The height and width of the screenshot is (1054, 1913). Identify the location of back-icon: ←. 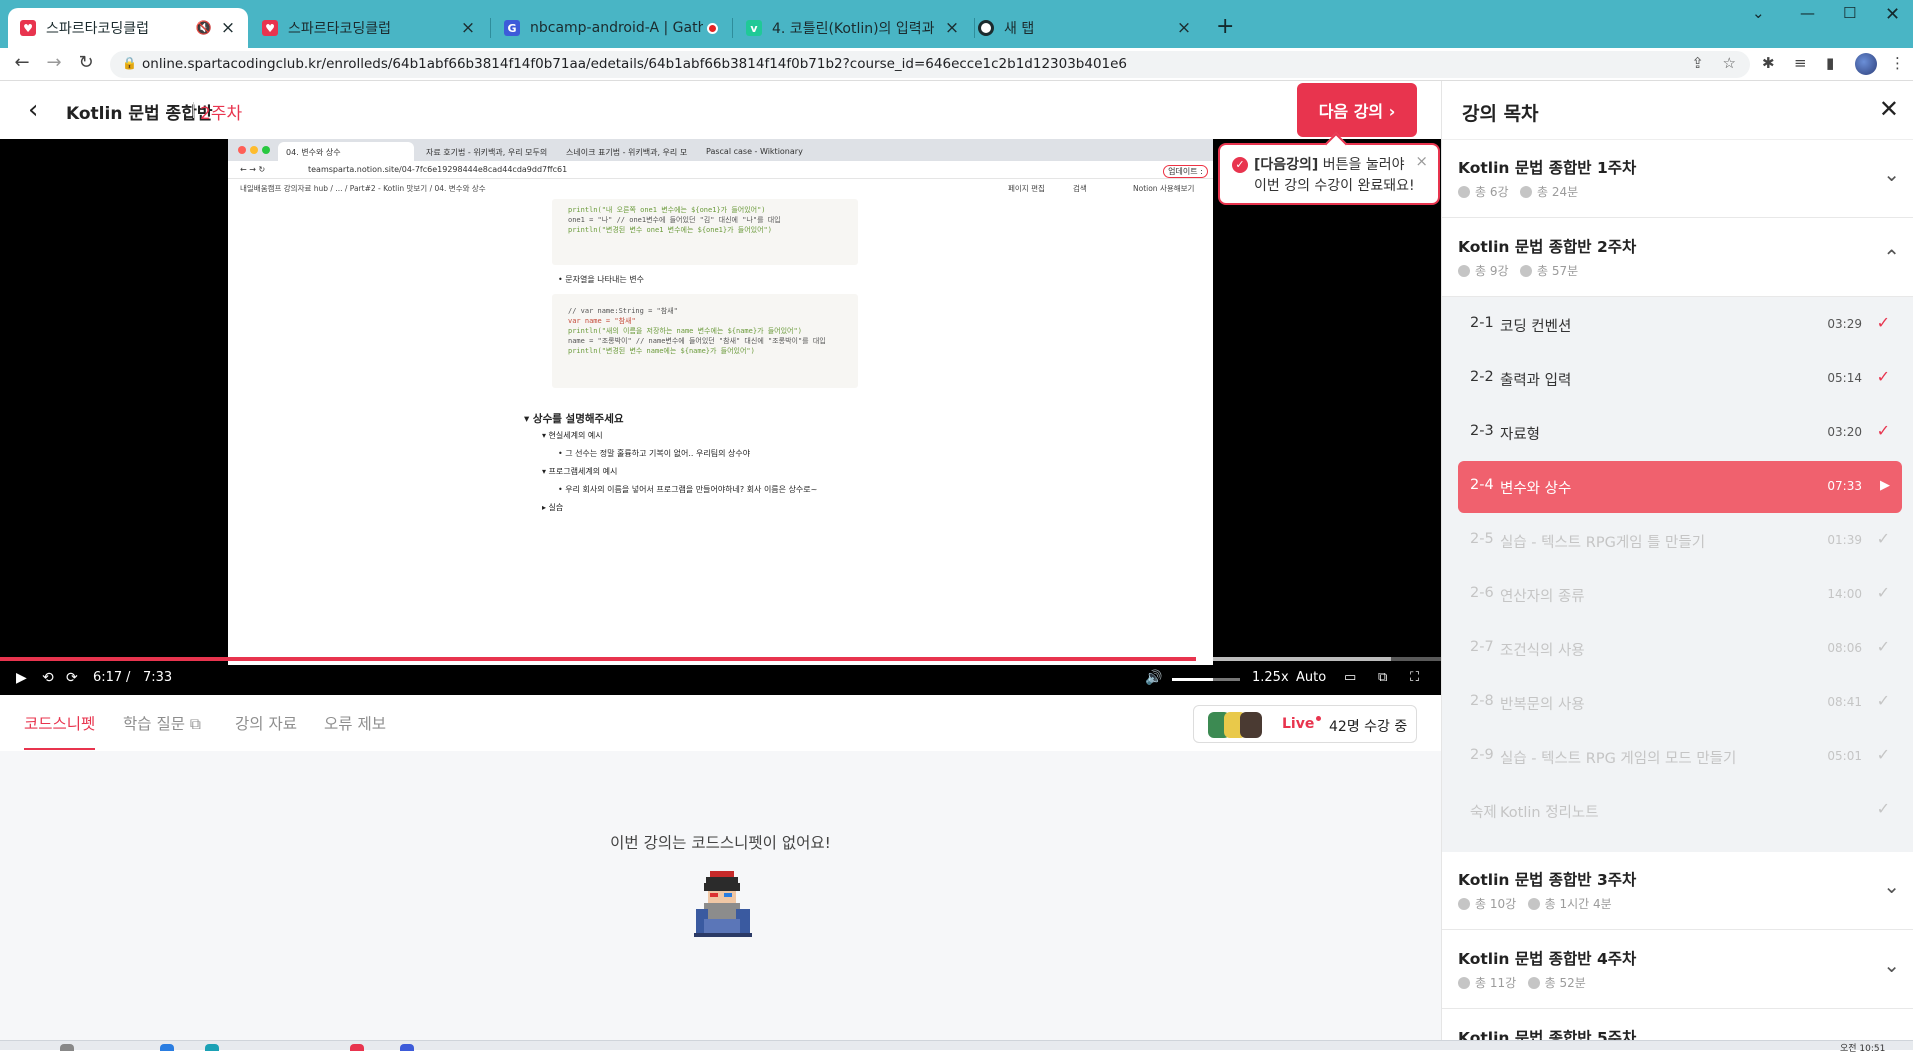
(22, 62).